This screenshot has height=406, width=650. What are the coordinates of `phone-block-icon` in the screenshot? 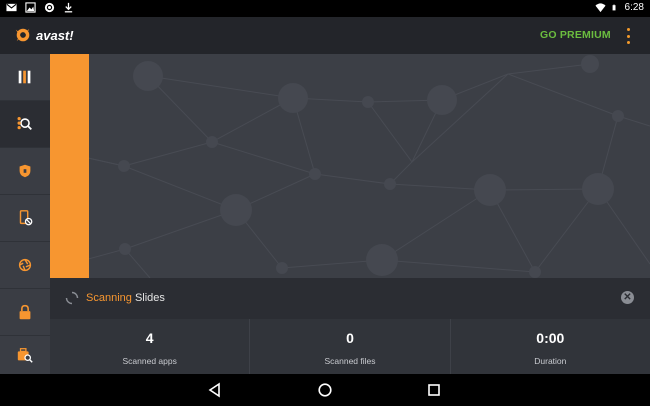 It's located at (26, 218).